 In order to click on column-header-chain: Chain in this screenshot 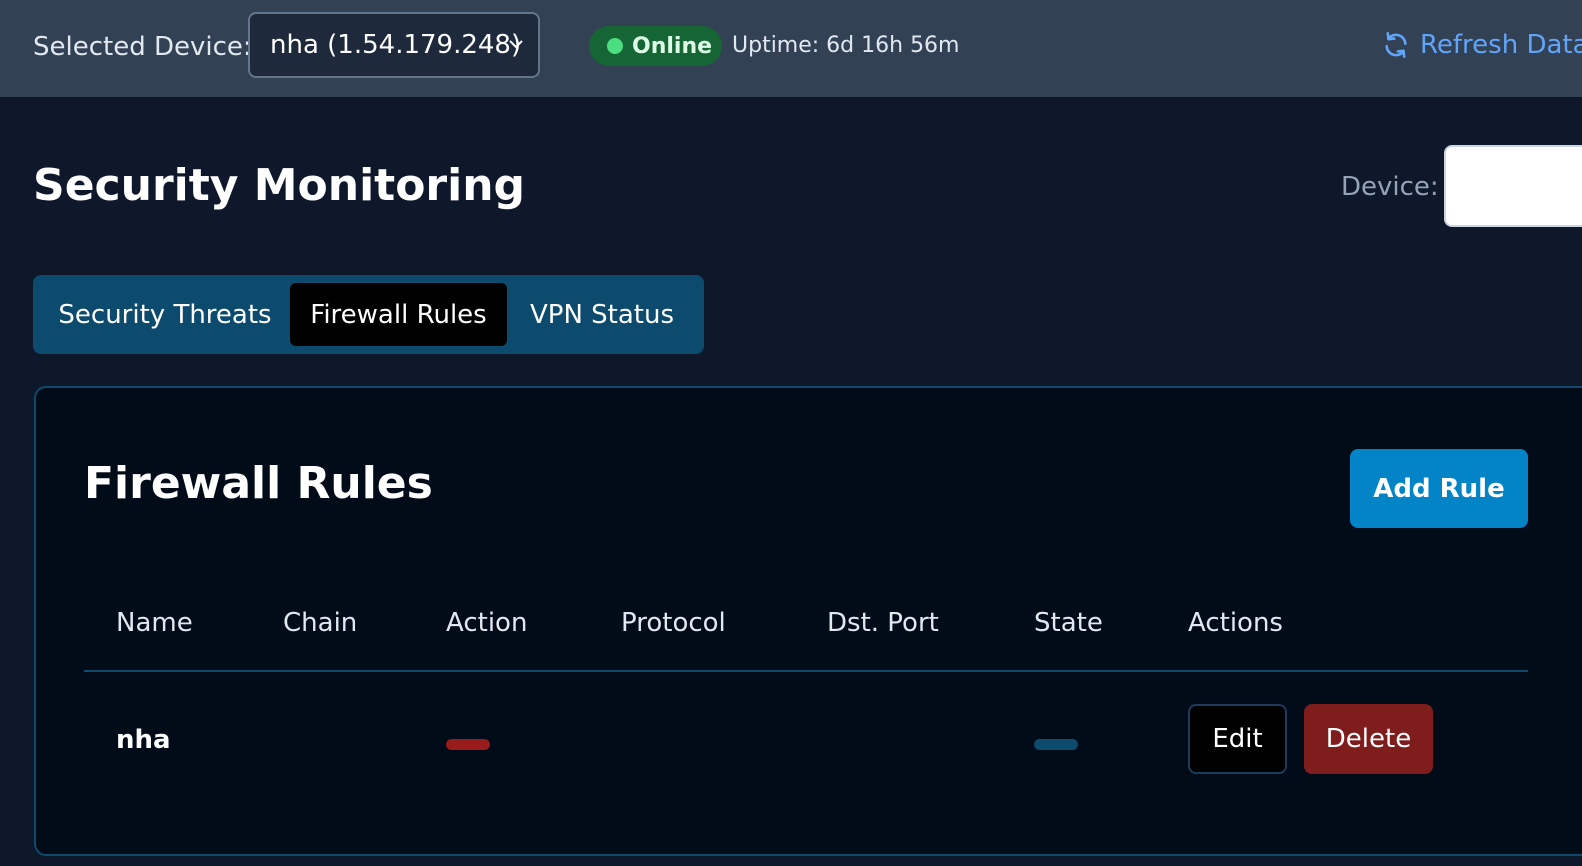, I will do `click(320, 623)`.